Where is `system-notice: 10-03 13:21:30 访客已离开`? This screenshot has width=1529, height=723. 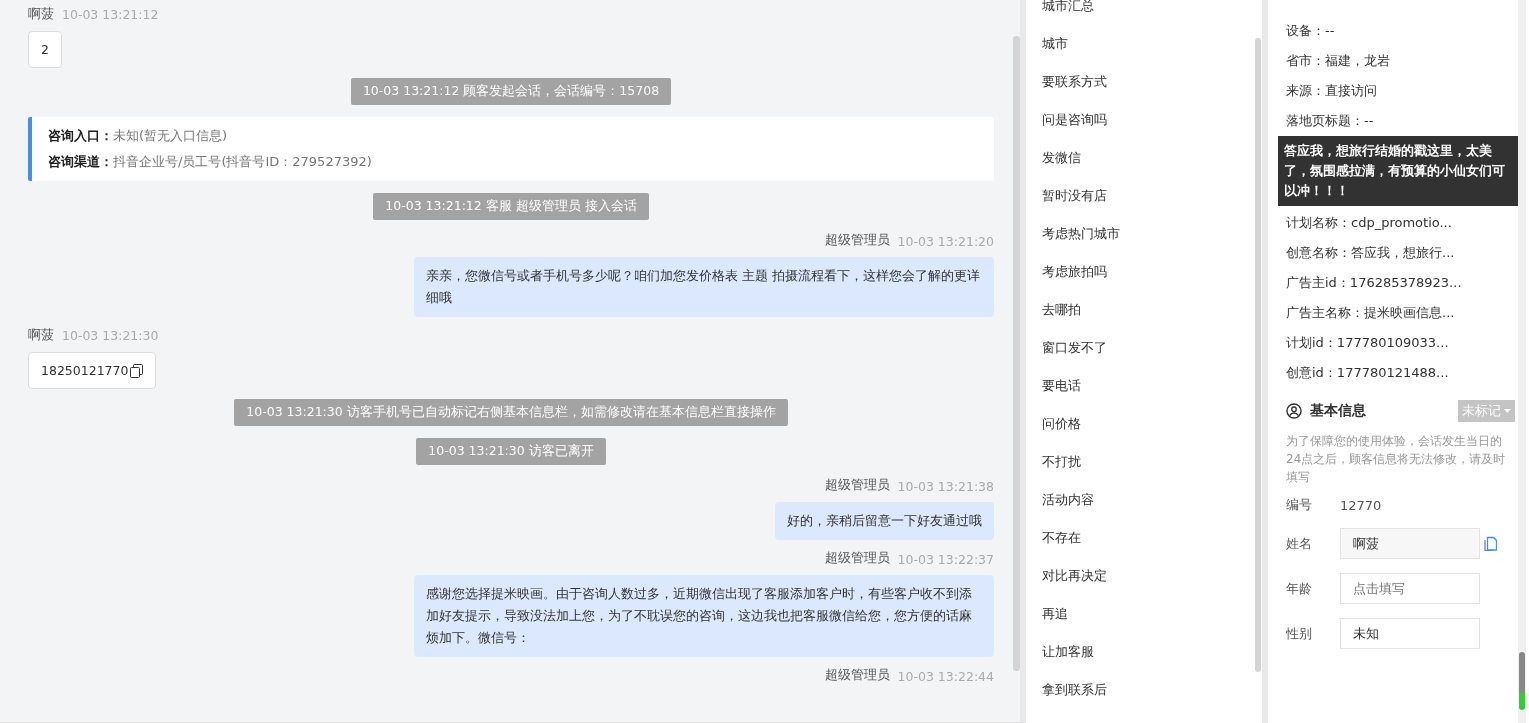 system-notice: 10-03 13:21:30 访客已离开 is located at coordinates (511, 451).